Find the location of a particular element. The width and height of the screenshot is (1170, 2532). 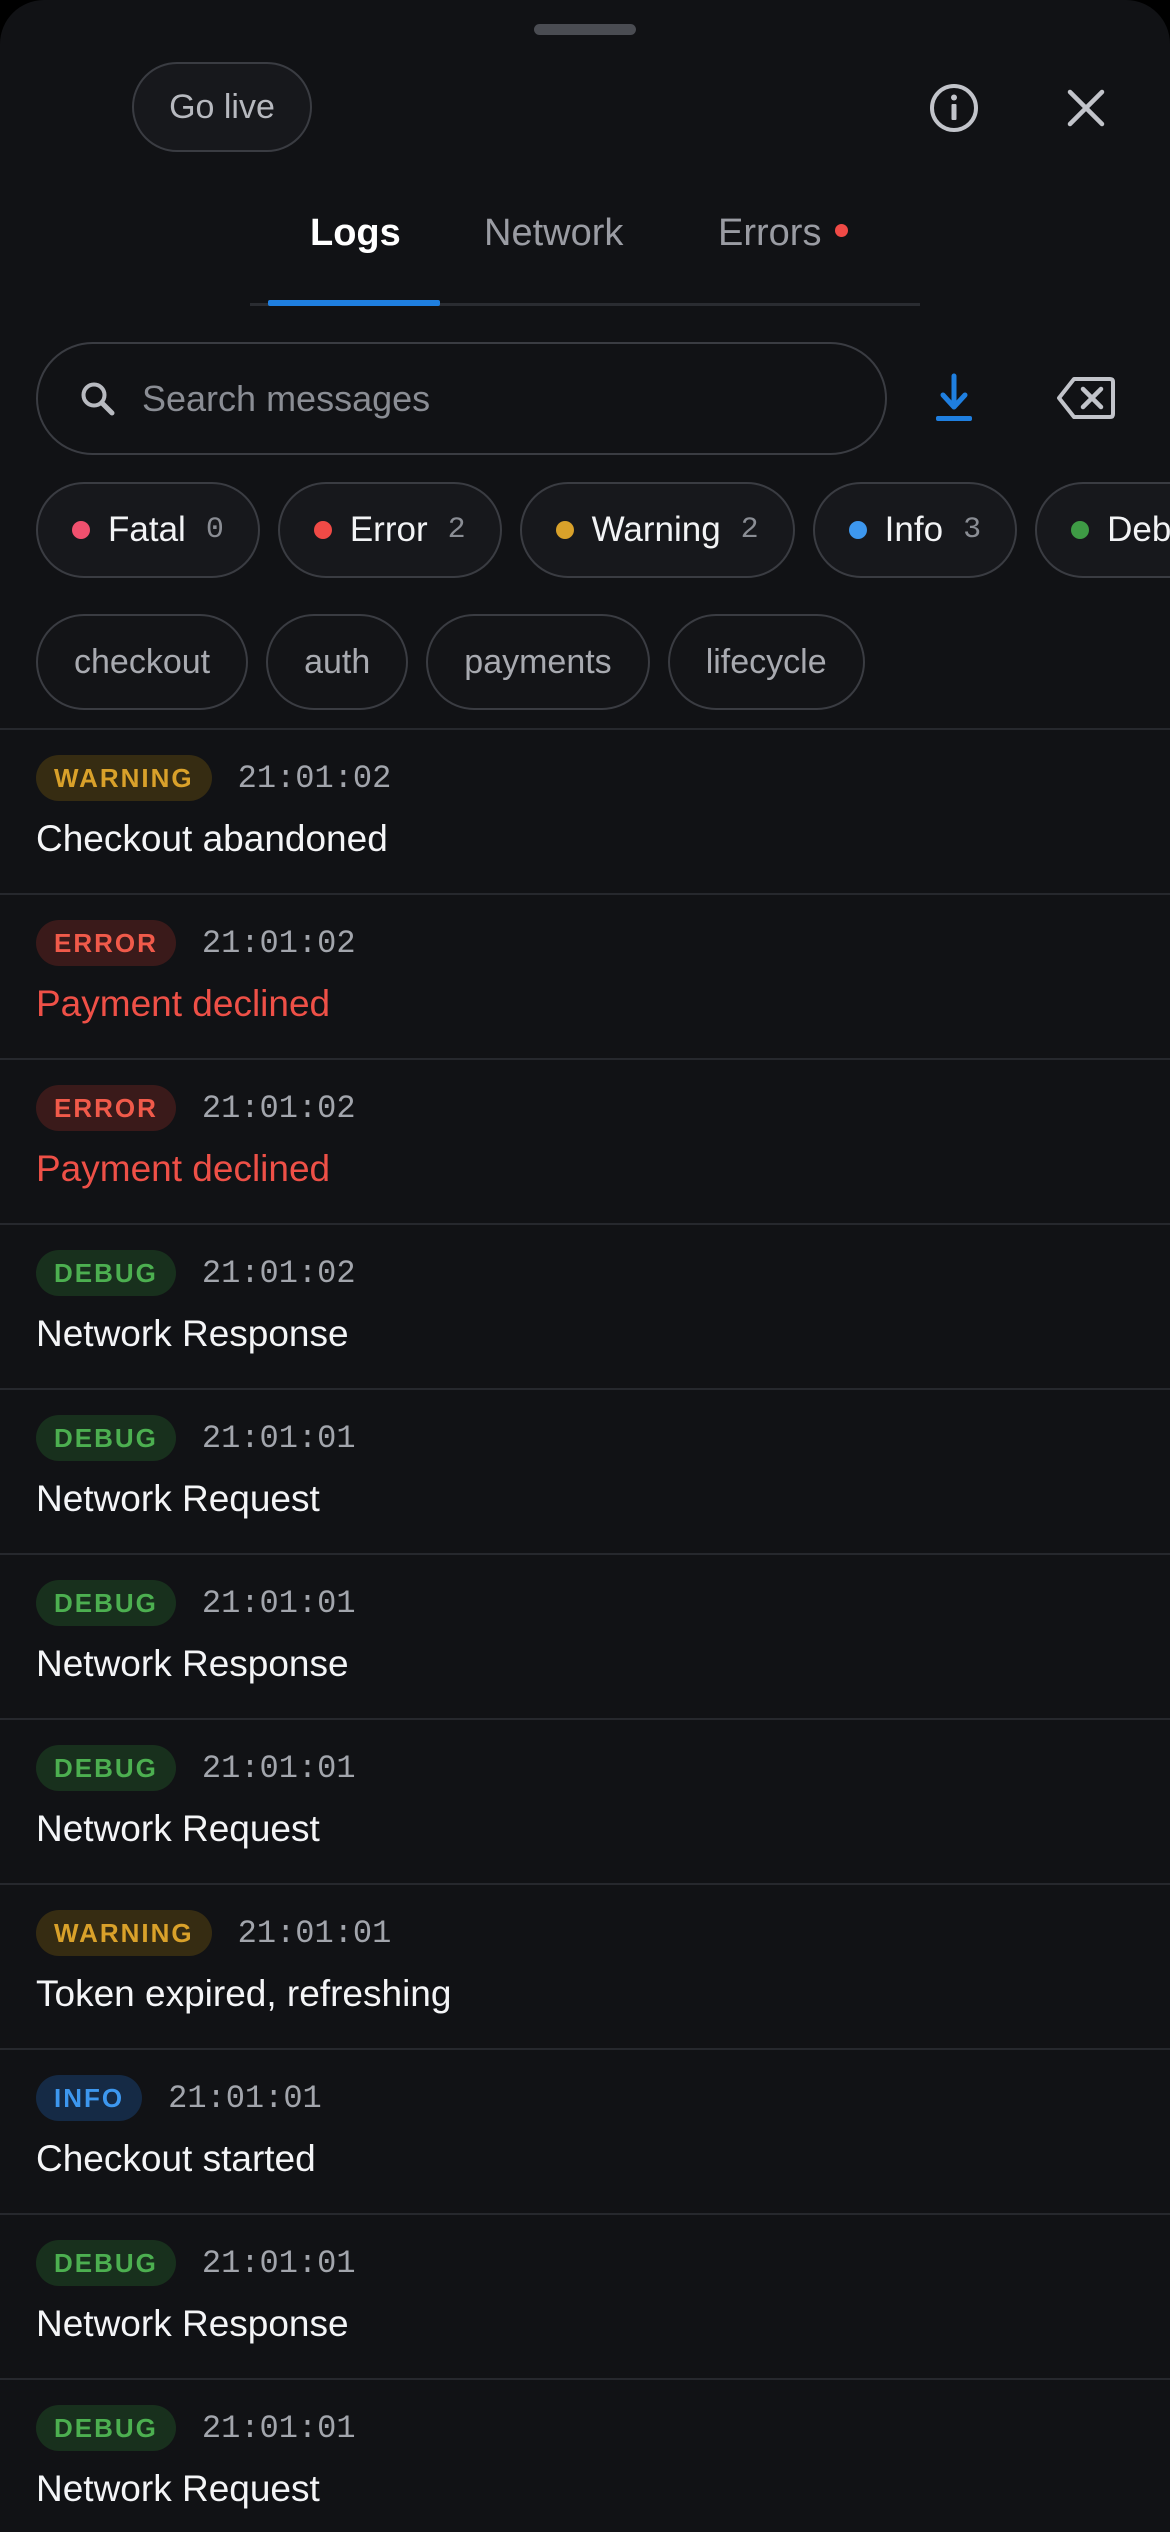

search-bar is located at coordinates (461, 398).